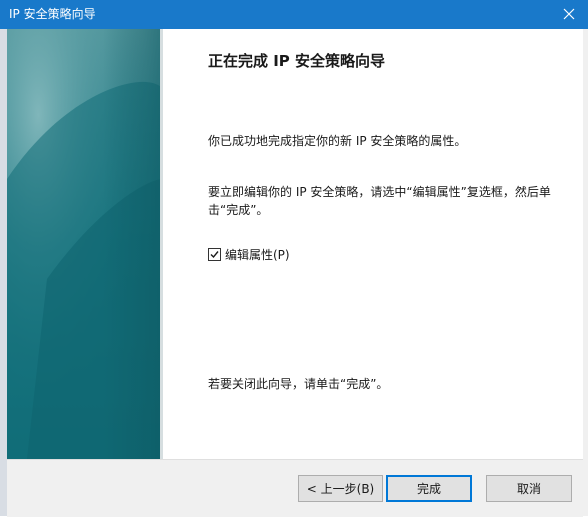 The width and height of the screenshot is (588, 517). I want to click on close-instructions: 若要关闭此向导，请单击“完成”。, so click(298, 384).